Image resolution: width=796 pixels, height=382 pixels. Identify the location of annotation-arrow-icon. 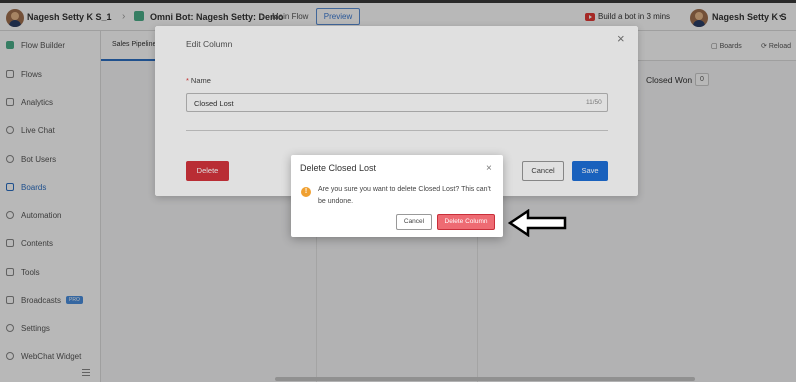
(537, 223).